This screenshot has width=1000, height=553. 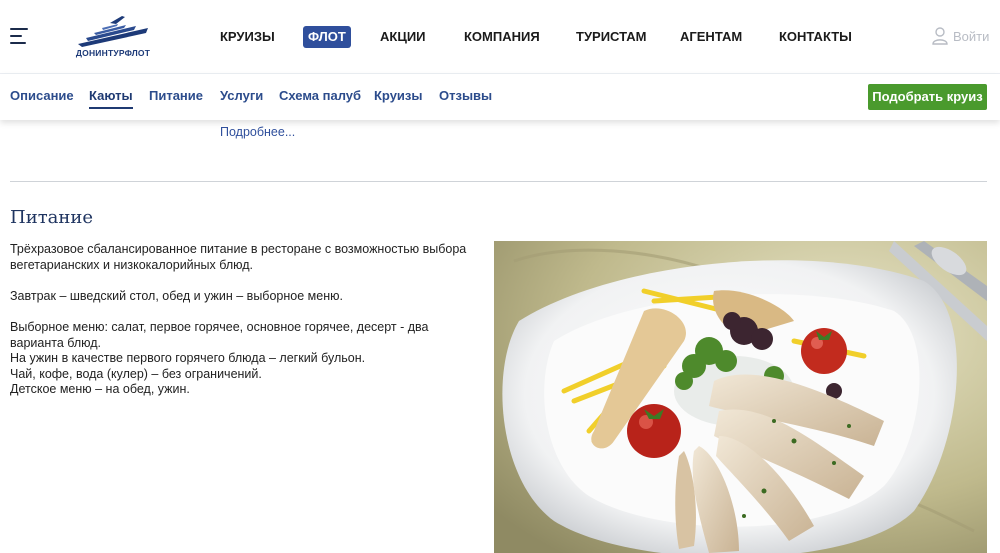 What do you see at coordinates (398, 95) in the screenshot?
I see `tab-cruises: Круизы` at bounding box center [398, 95].